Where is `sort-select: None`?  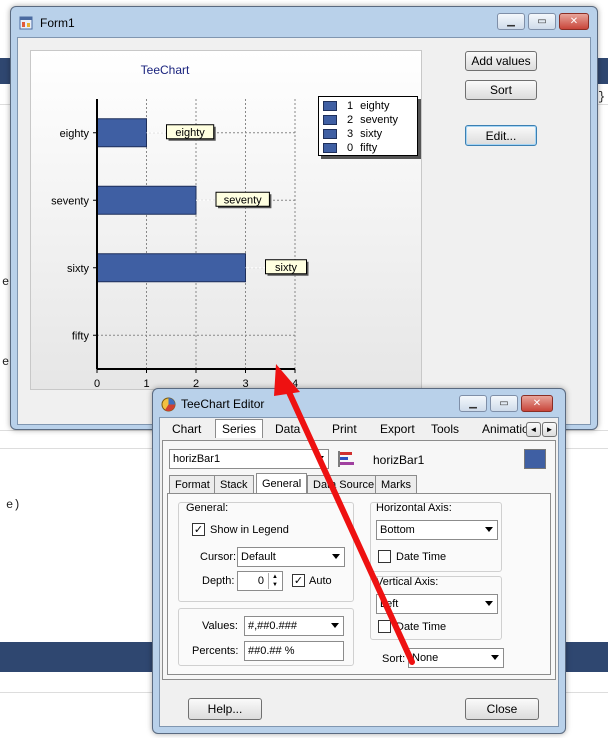 sort-select: None is located at coordinates (456, 658).